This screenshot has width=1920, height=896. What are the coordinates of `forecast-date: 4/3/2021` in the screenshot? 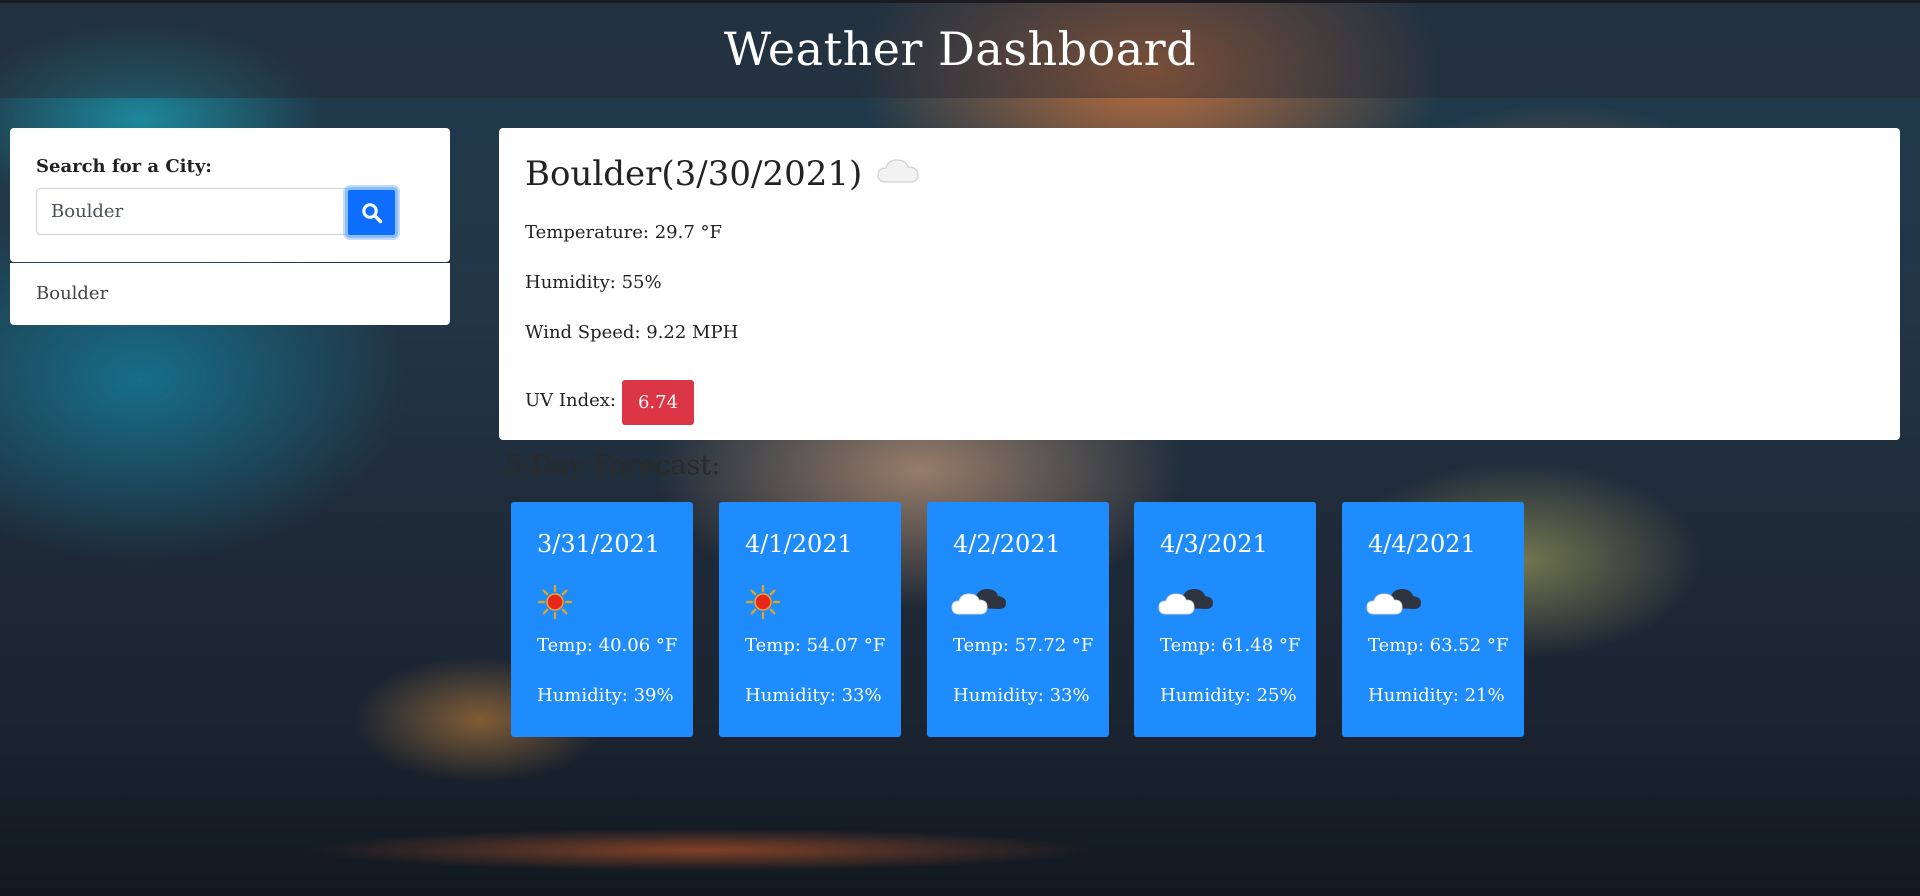 It's located at (1214, 544).